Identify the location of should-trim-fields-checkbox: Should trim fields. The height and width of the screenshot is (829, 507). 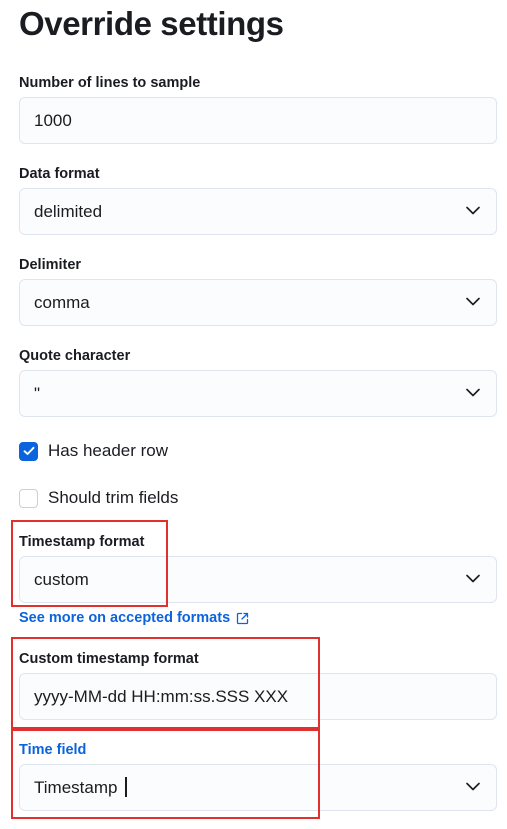
(98, 498).